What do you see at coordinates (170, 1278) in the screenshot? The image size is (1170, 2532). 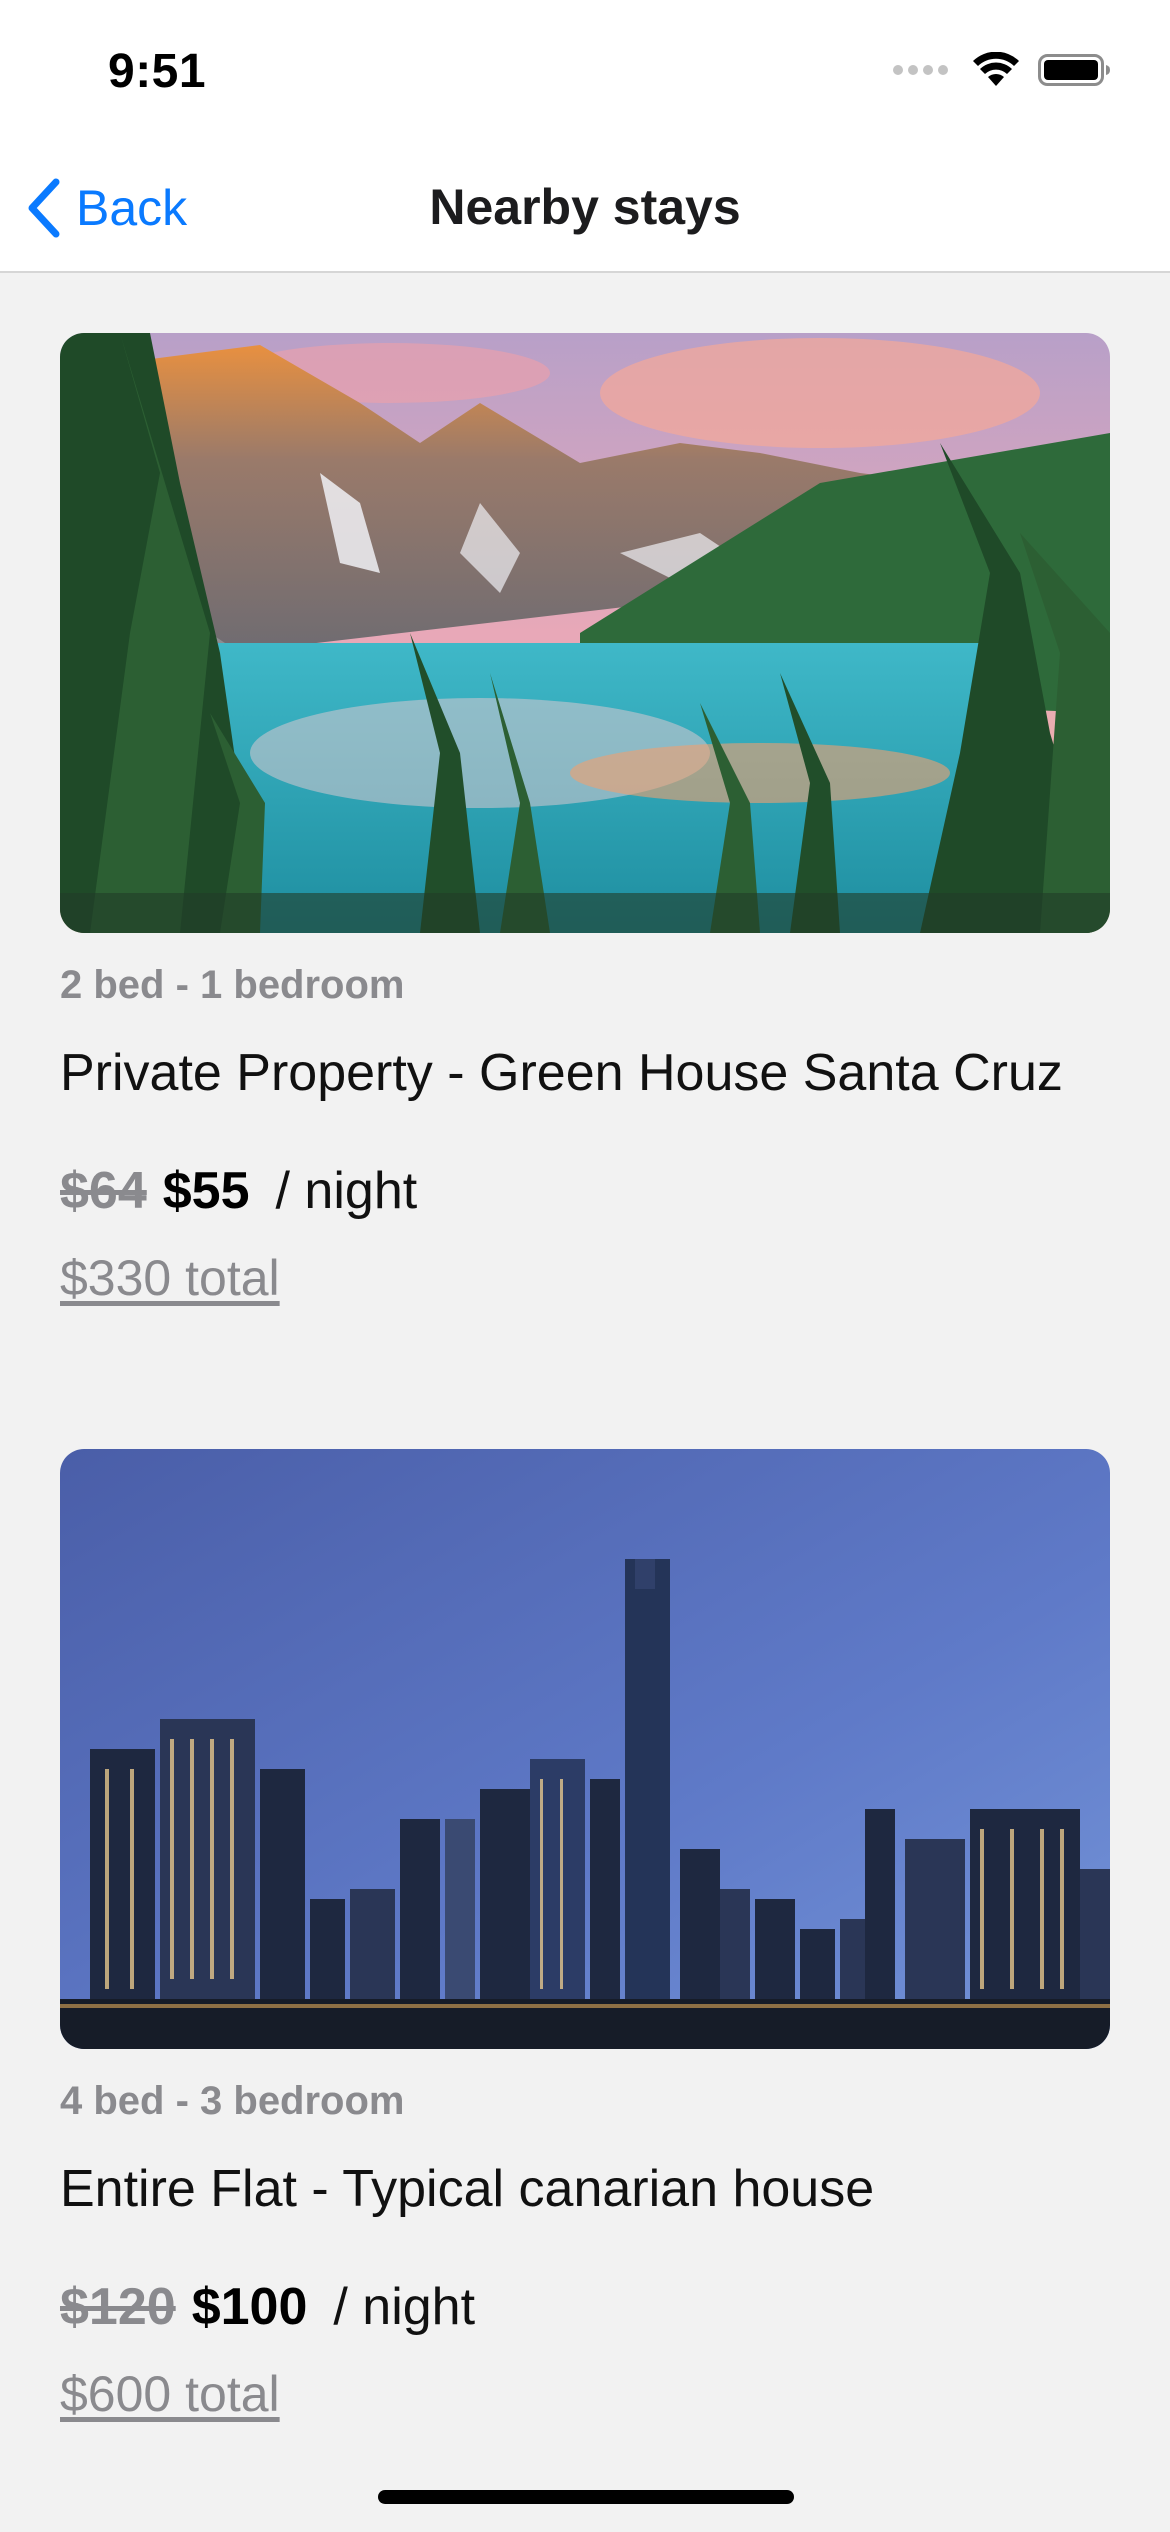 I see `total-price-link: $330 total` at bounding box center [170, 1278].